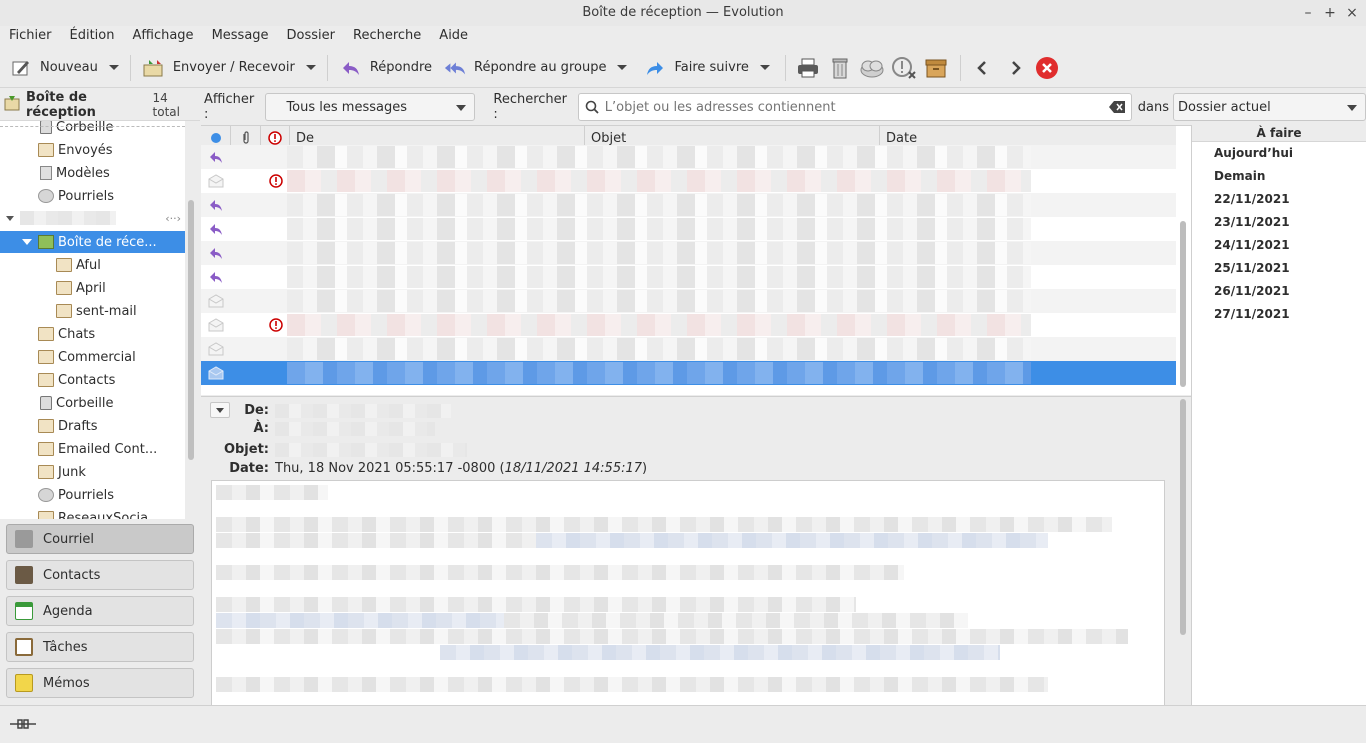 This screenshot has width=1366, height=743. Describe the element at coordinates (46, 173) in the screenshot. I see `template-icon` at that location.